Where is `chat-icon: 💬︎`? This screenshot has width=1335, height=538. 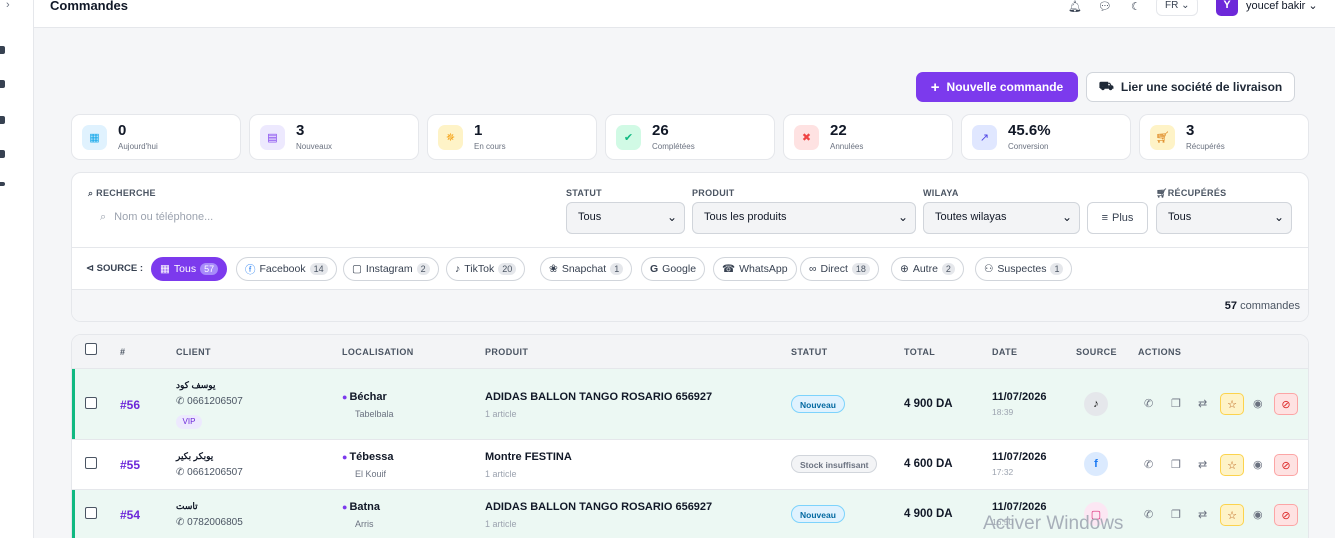 chat-icon: 💬︎ is located at coordinates (1105, 6).